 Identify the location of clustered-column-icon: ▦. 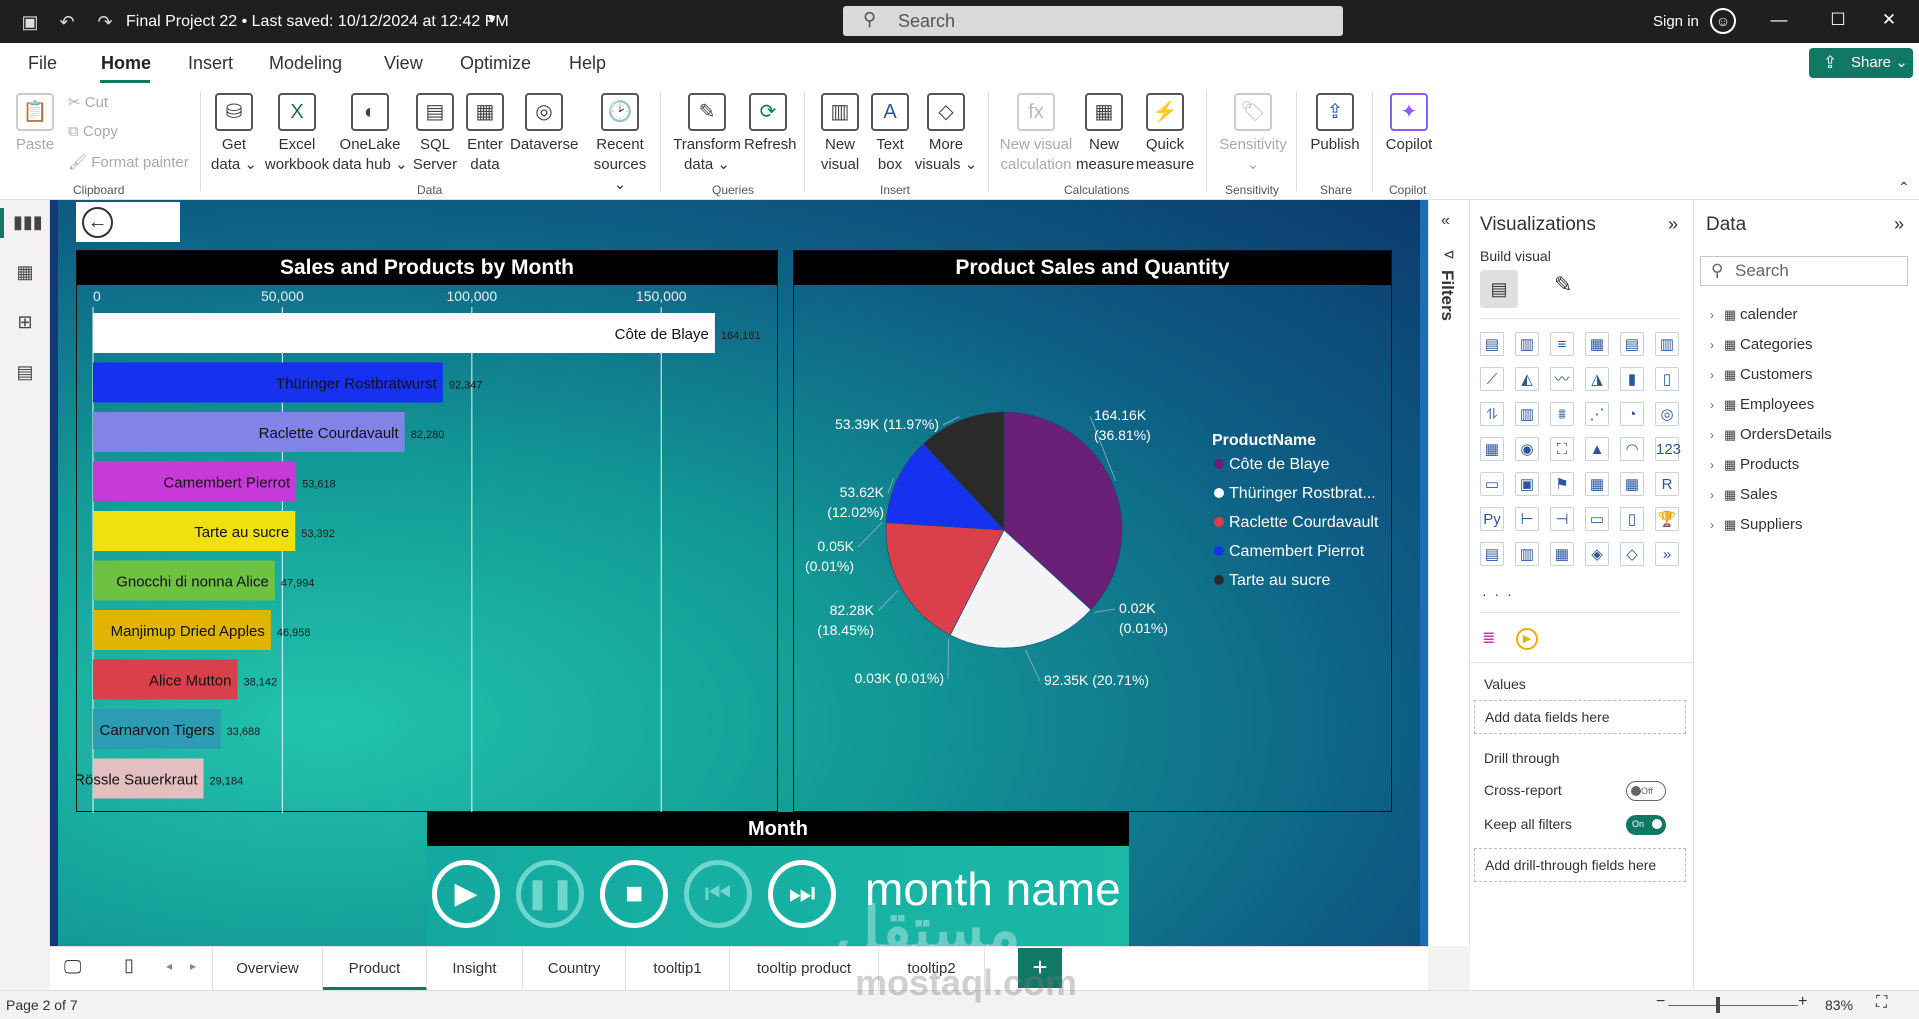
(1597, 344).